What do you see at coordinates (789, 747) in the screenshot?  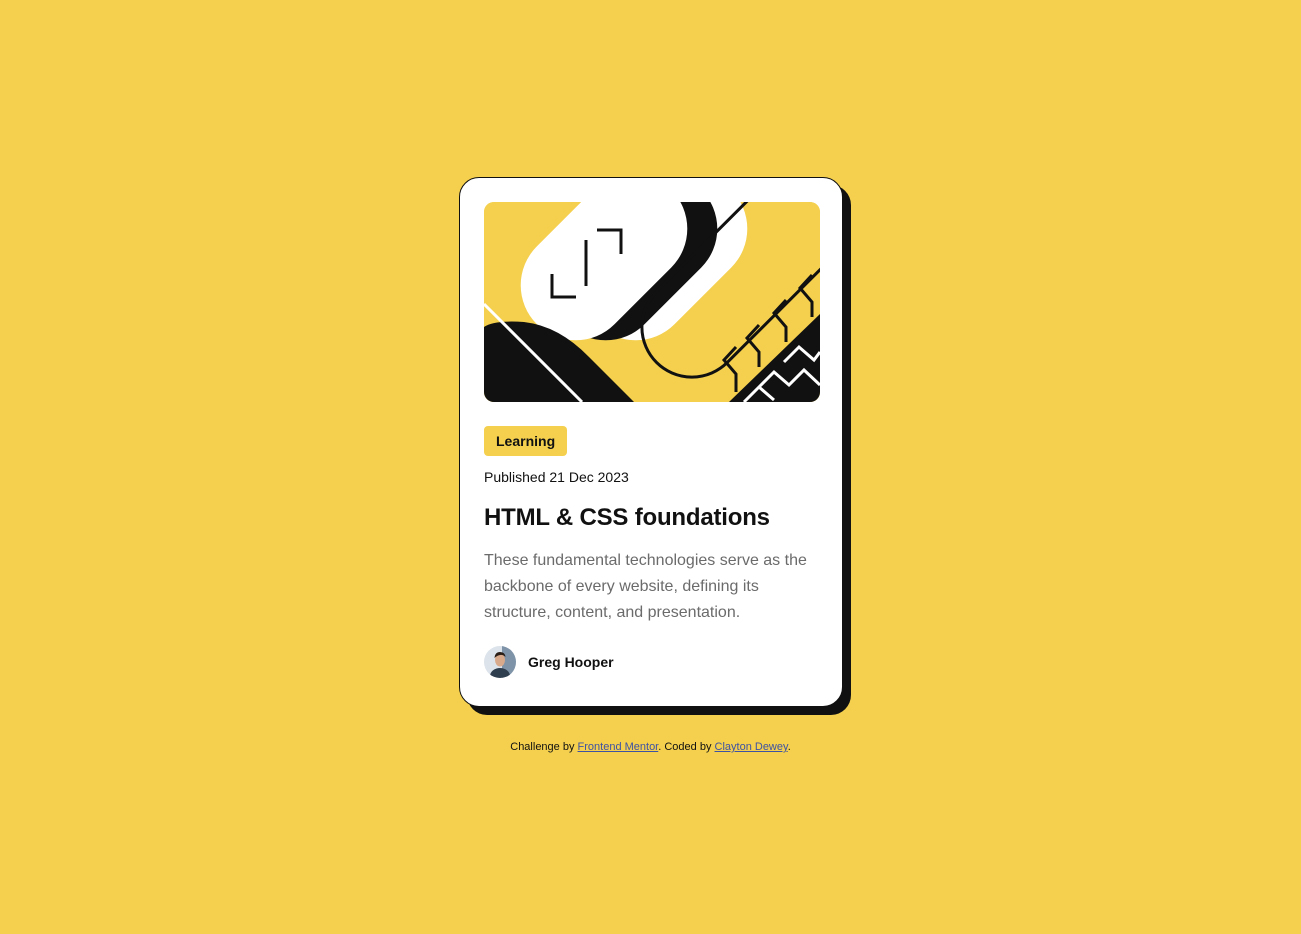 I see `attribution-suffix: .` at bounding box center [789, 747].